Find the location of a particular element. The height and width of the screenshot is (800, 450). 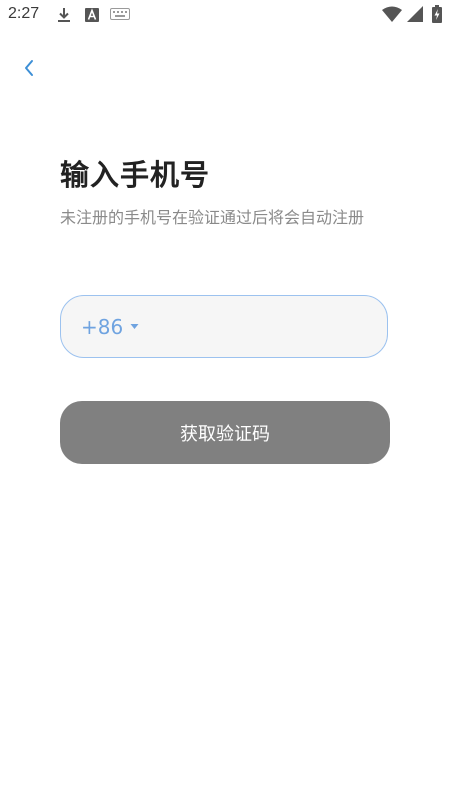

country-code-selector: +86 is located at coordinates (110, 327).